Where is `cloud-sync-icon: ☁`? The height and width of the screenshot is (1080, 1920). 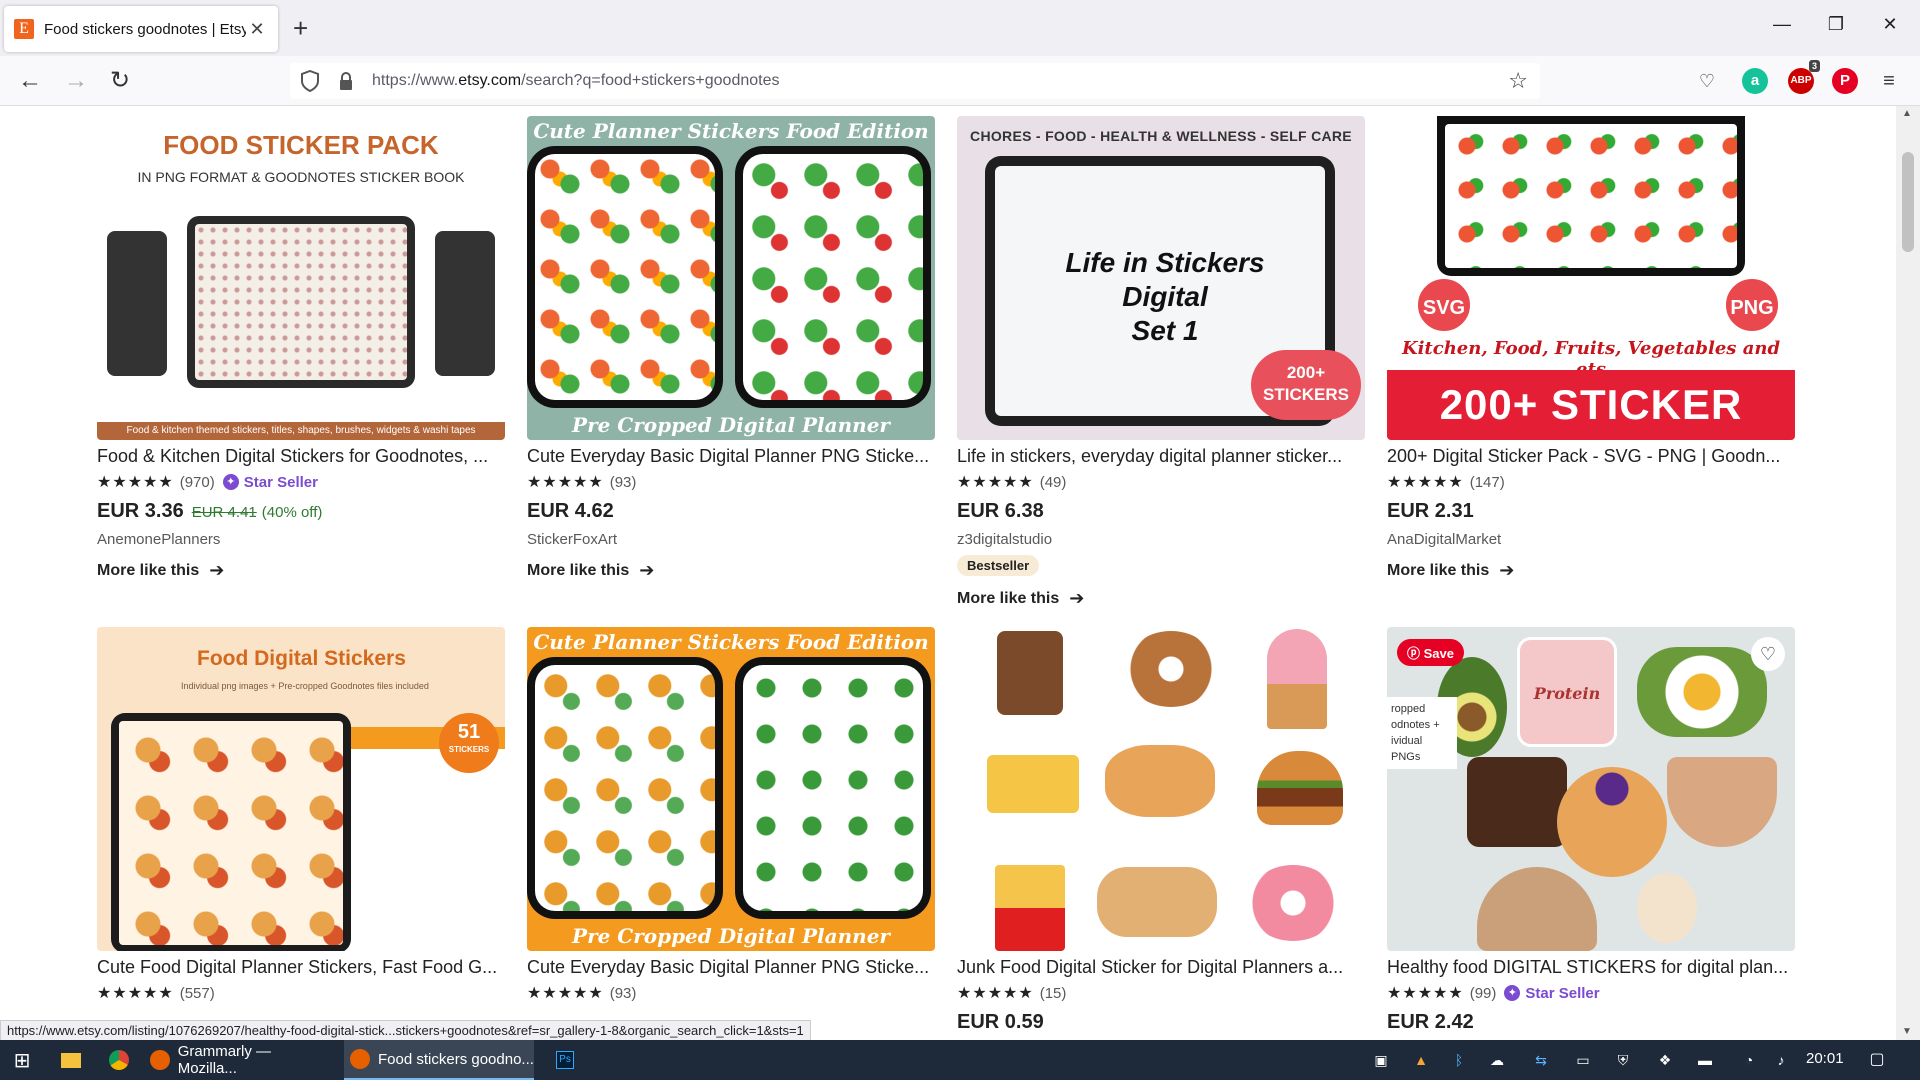
cloud-sync-icon: ☁ is located at coordinates (1497, 1060).